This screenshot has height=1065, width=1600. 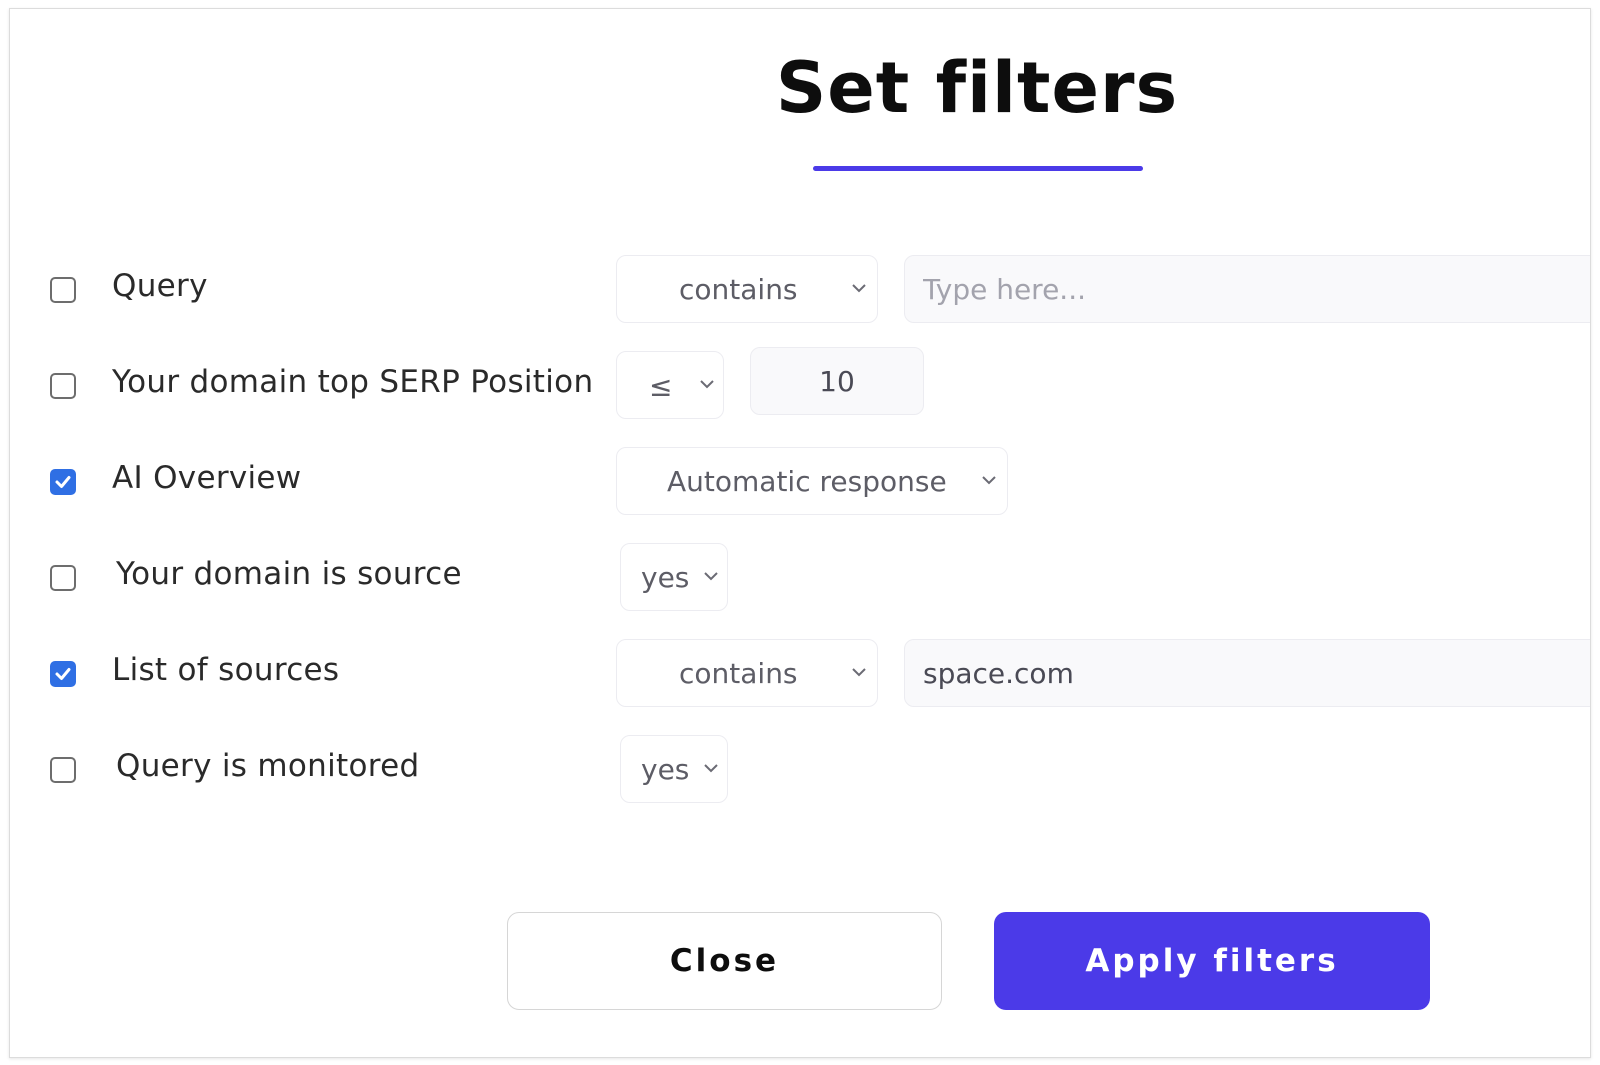 I want to click on query-monitored-label: Query is monitored, so click(x=268, y=766).